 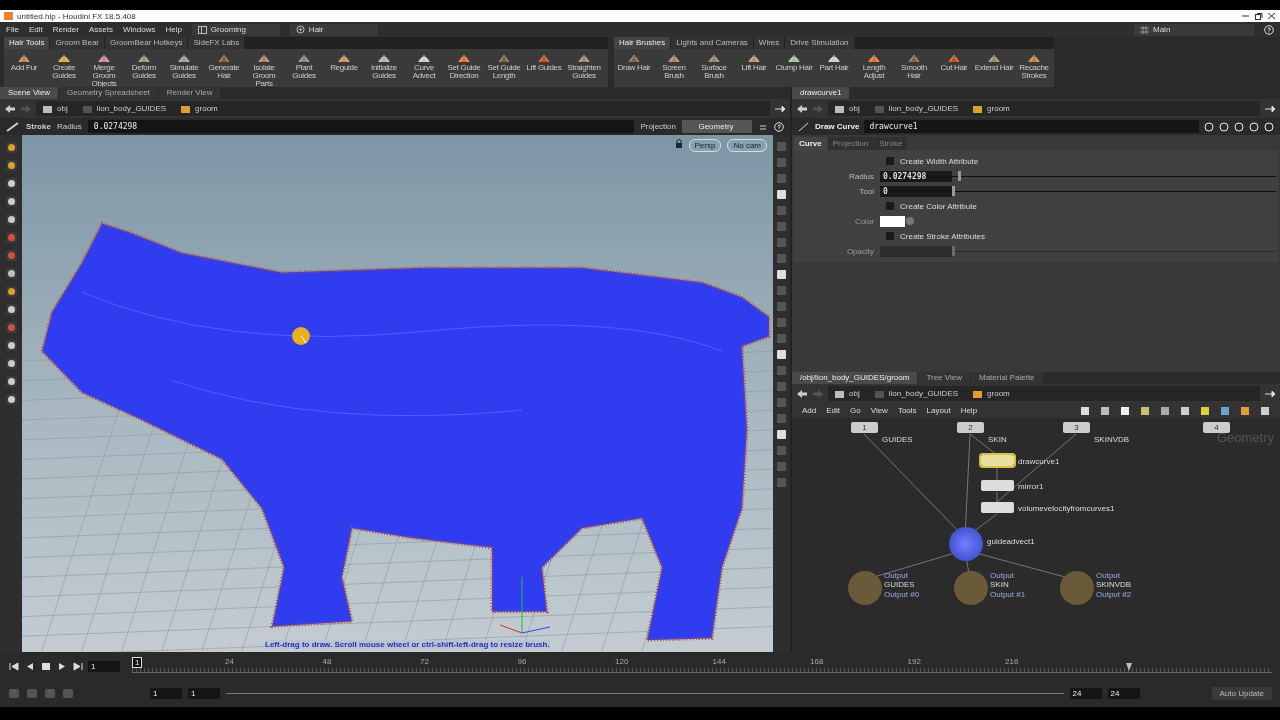 What do you see at coordinates (173, 29) in the screenshot?
I see `menu-item: Help` at bounding box center [173, 29].